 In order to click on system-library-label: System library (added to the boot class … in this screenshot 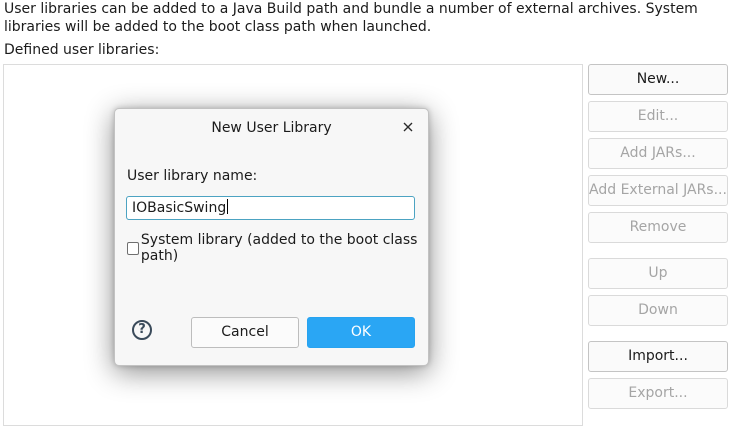, I will do `click(279, 248)`.